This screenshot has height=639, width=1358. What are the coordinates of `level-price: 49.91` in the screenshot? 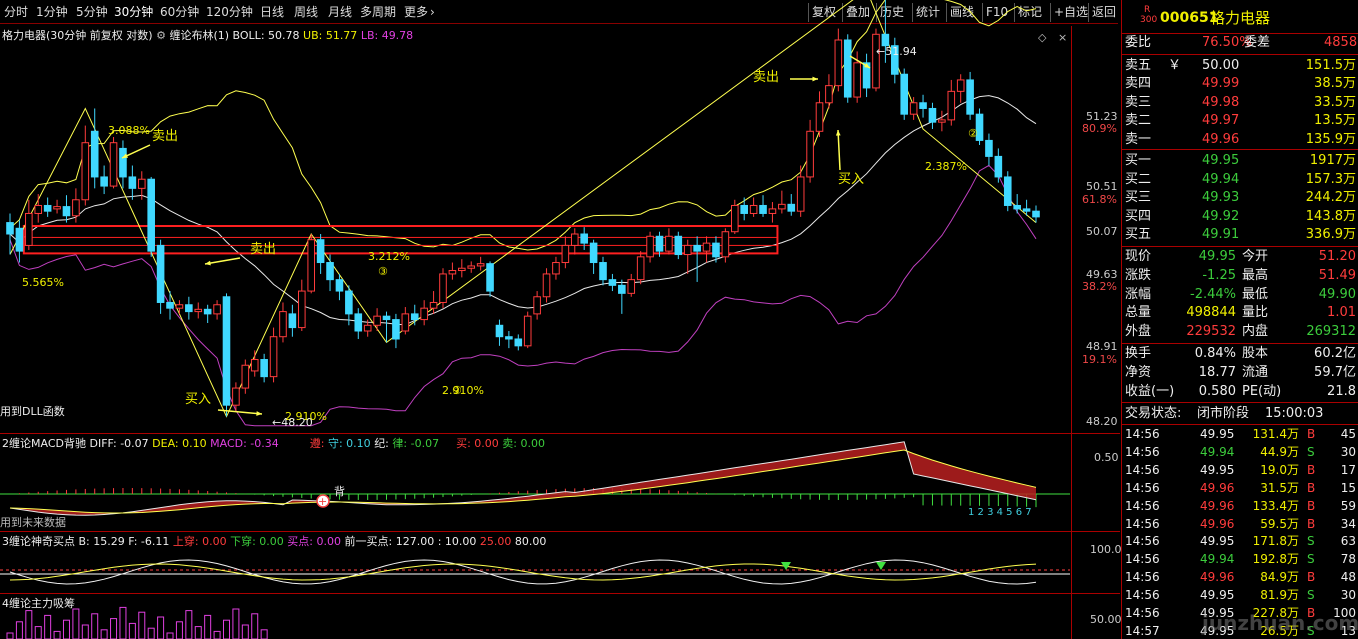 It's located at (1221, 235).